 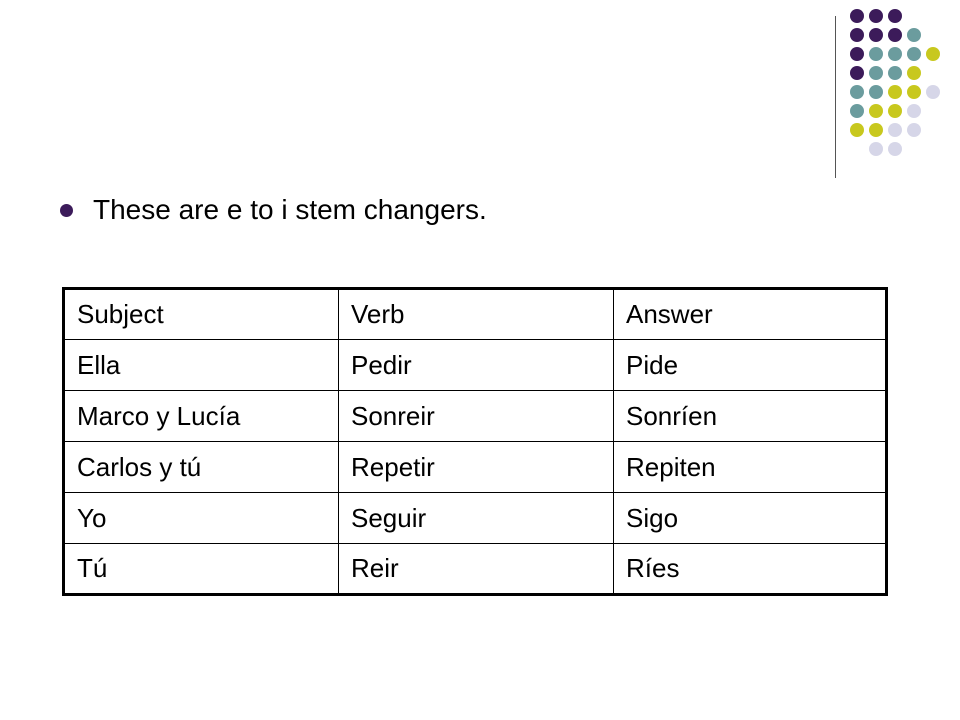 What do you see at coordinates (750, 569) in the screenshot?
I see `answer-cell: Ríes` at bounding box center [750, 569].